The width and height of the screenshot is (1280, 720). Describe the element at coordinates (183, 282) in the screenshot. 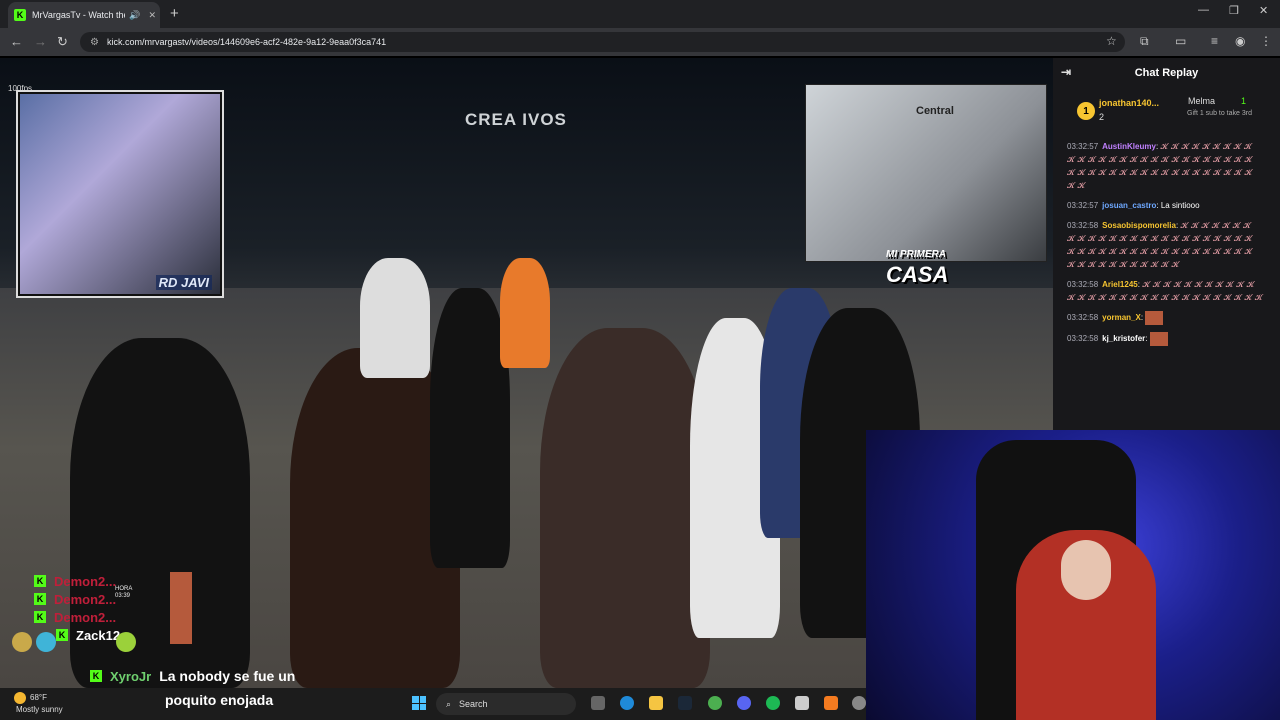

I see `cam-name-tag: RD JAVI` at that location.